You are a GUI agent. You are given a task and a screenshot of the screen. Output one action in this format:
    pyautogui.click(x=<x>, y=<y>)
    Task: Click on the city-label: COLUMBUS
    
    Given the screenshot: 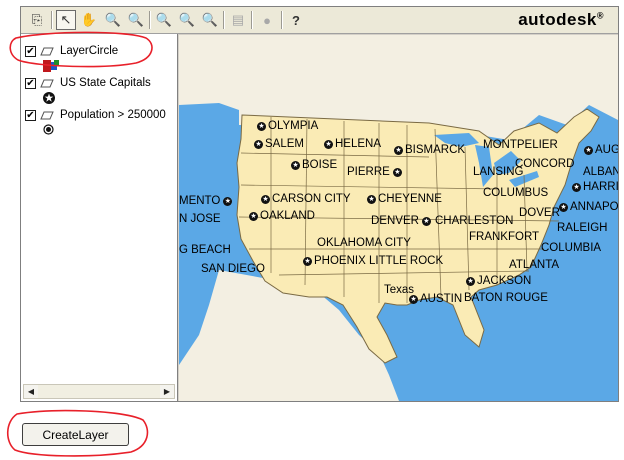 What is the action you would take?
    pyautogui.click(x=515, y=193)
    